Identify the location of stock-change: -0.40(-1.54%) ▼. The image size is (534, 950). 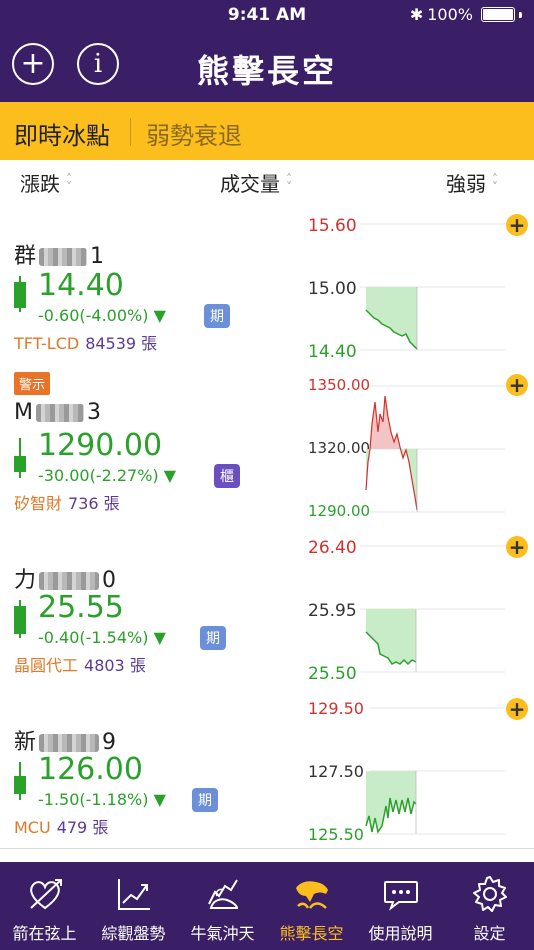
(102, 637).